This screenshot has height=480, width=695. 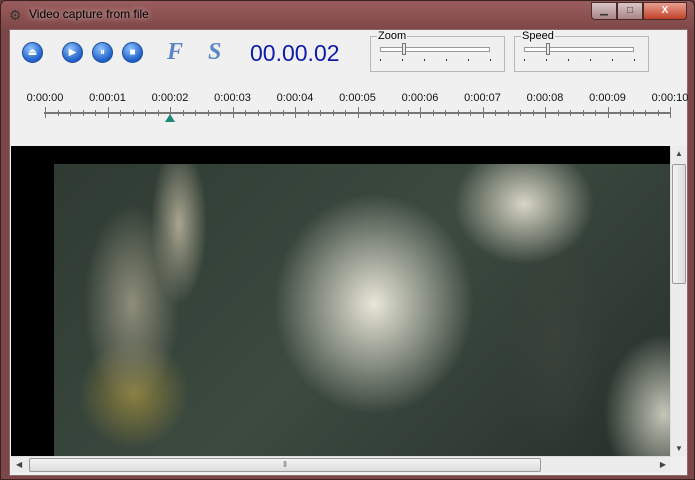 What do you see at coordinates (482, 98) in the screenshot?
I see `timeline-label: 0:00:07` at bounding box center [482, 98].